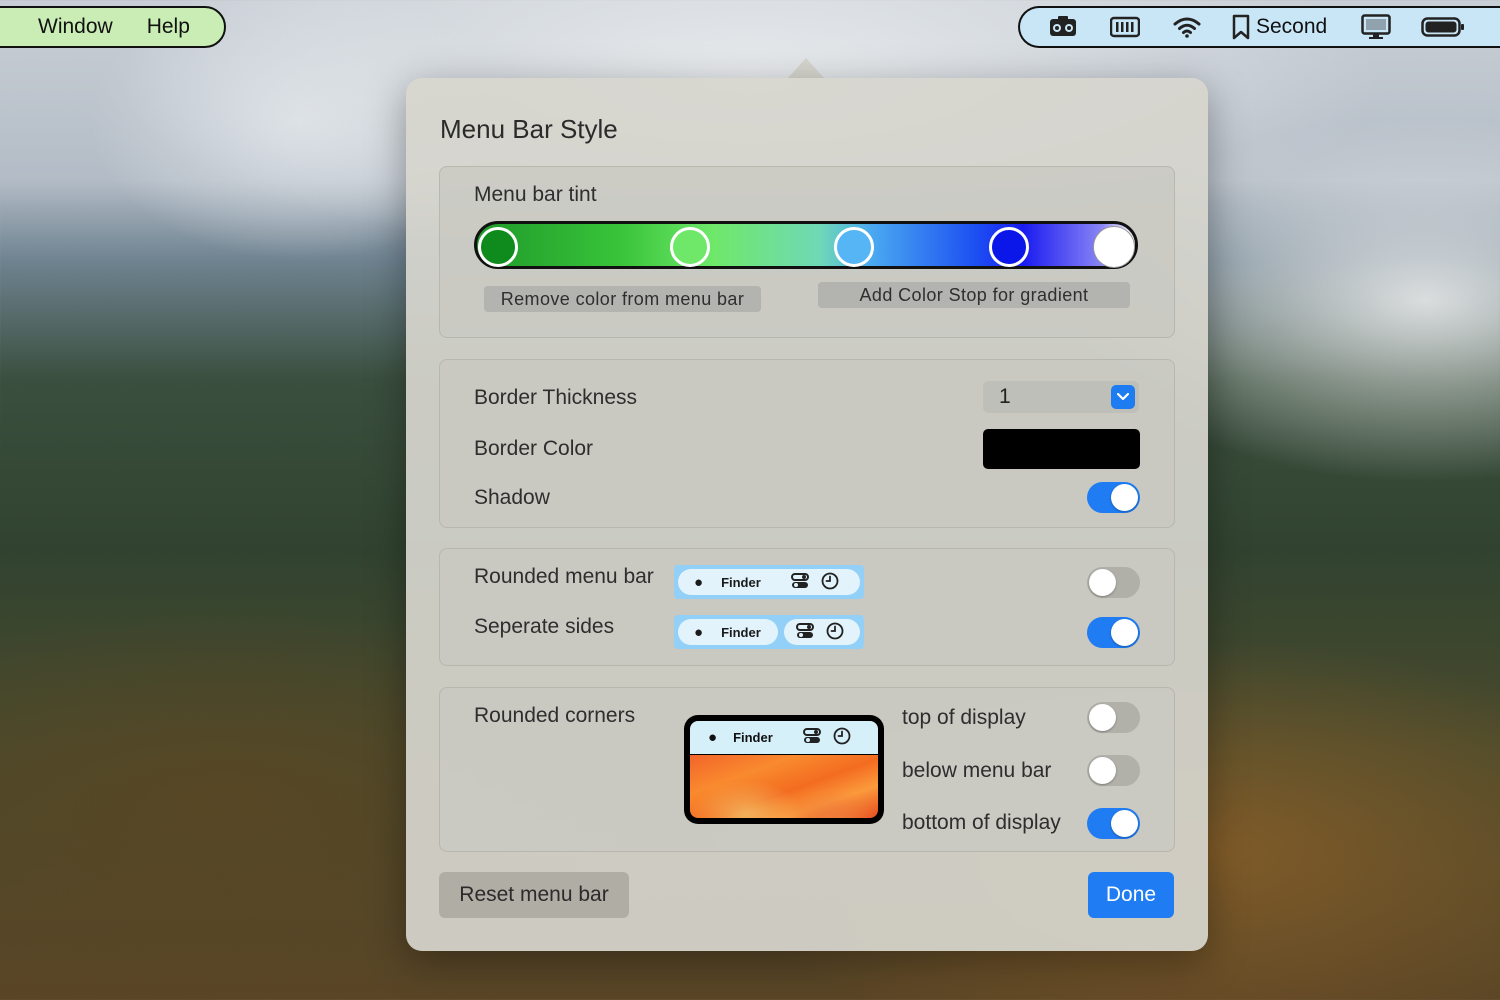 Image resolution: width=1500 pixels, height=1000 pixels. I want to click on menu-help: Help, so click(168, 27).